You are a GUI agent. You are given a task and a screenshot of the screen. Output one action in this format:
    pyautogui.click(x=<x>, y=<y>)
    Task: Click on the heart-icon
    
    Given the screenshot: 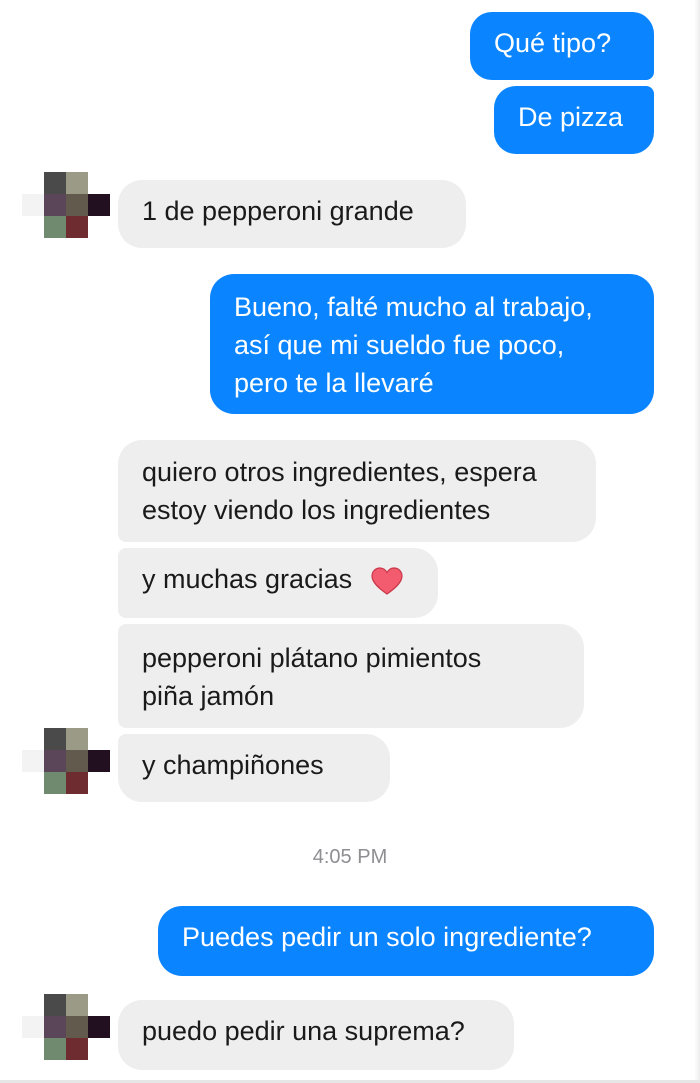 What is the action you would take?
    pyautogui.click(x=387, y=581)
    